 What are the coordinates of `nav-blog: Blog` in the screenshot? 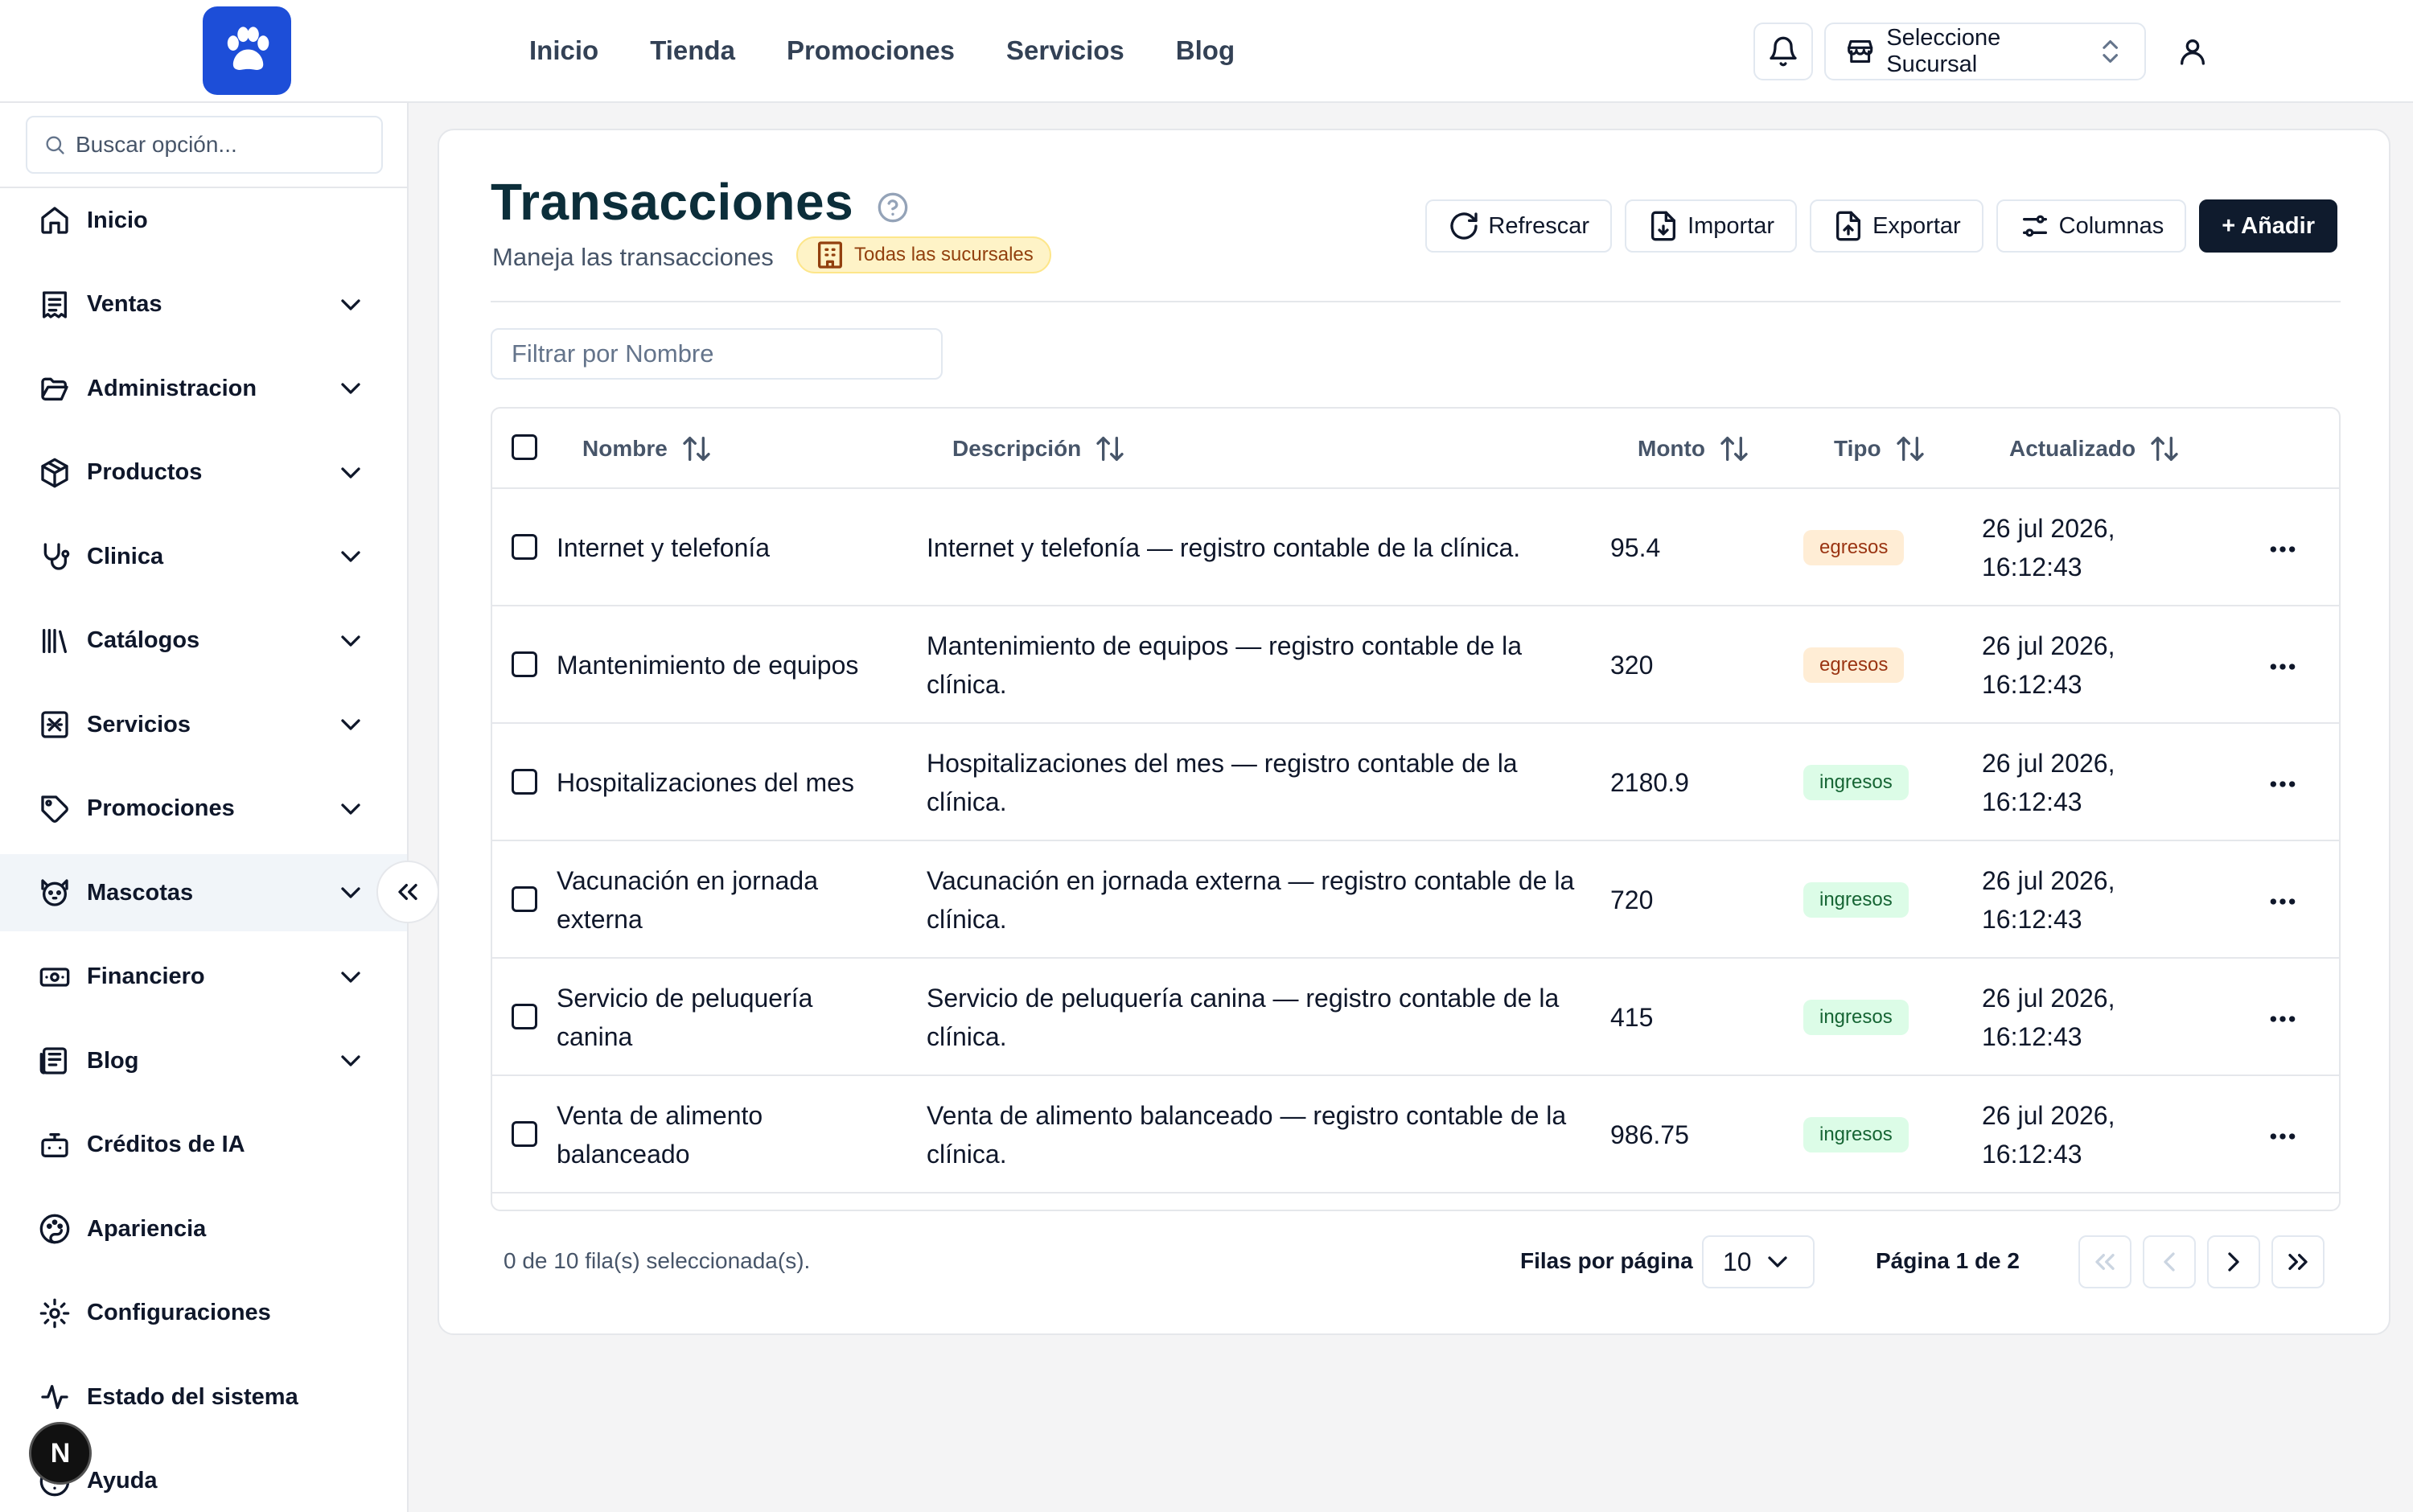 It's located at (1205, 51).